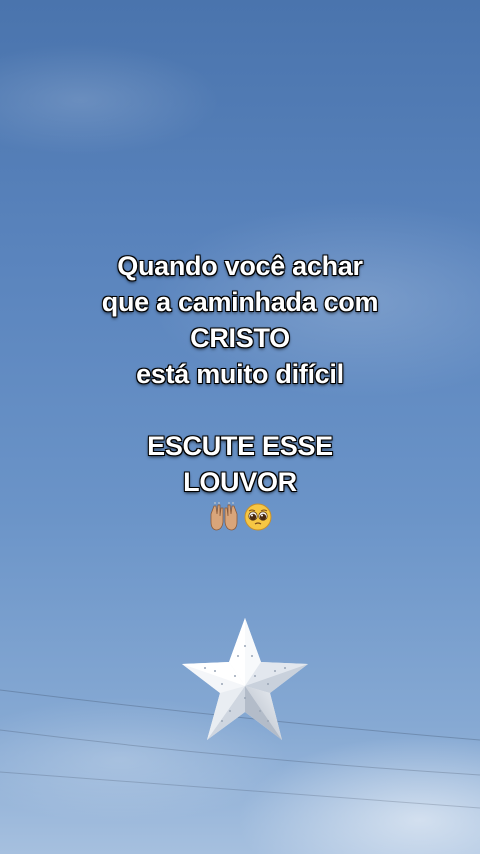 The height and width of the screenshot is (854, 480). I want to click on caption-line-6: LOUVOR, so click(240, 482).